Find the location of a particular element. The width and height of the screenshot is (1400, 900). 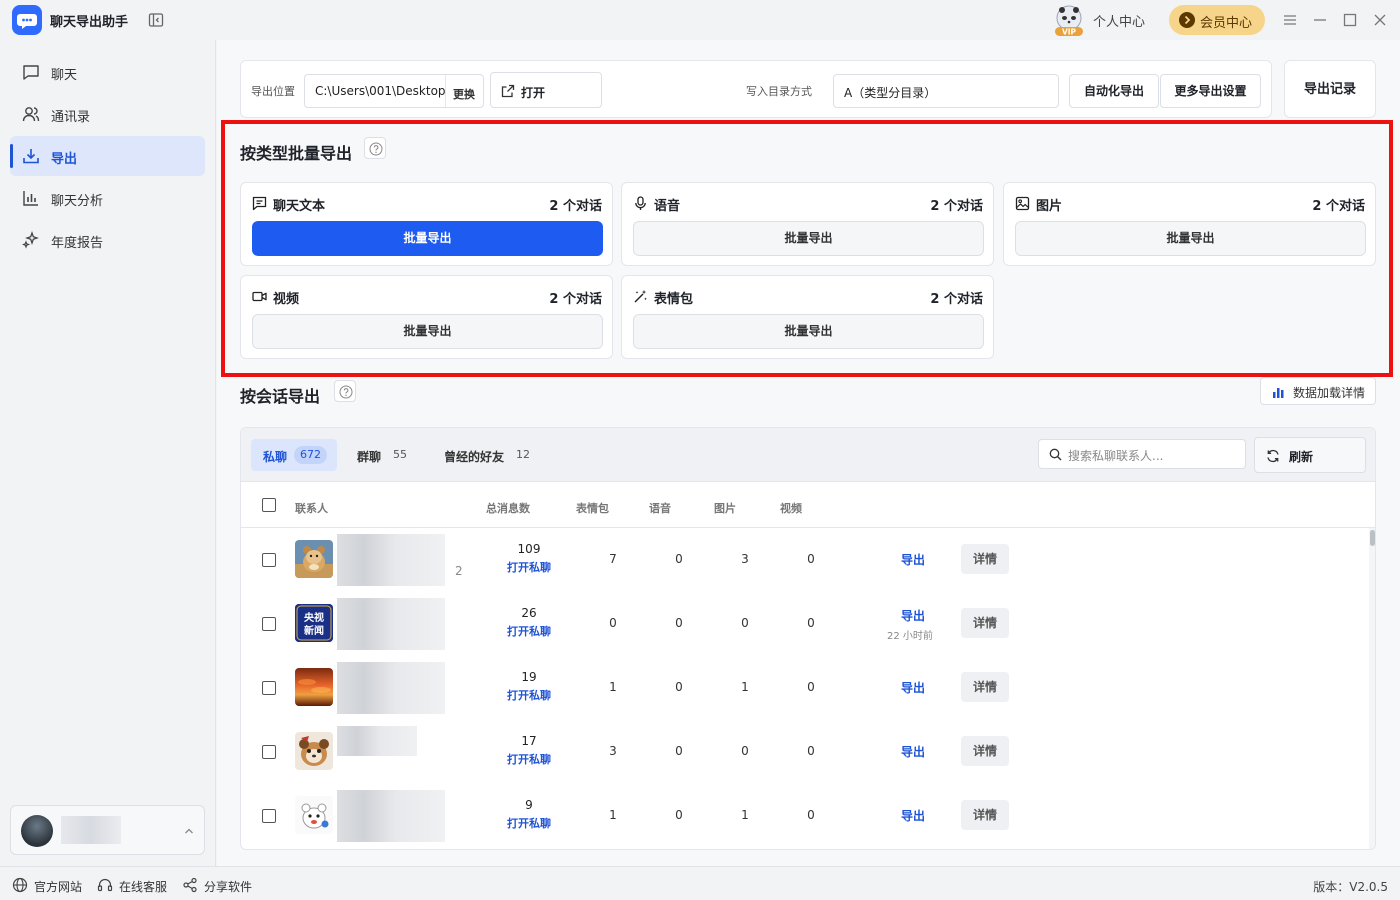

image-count: 1 is located at coordinates (745, 815).